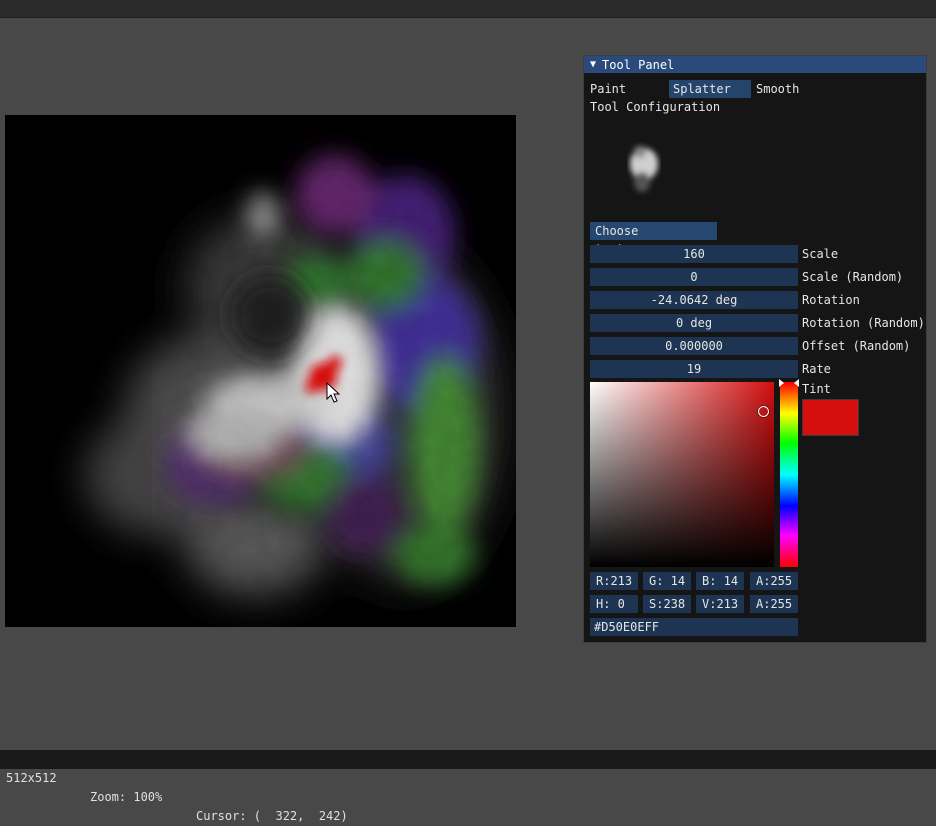 The height and width of the screenshot is (826, 936). What do you see at coordinates (781, 383) in the screenshot?
I see `hue-slider-arrow-left` at bounding box center [781, 383].